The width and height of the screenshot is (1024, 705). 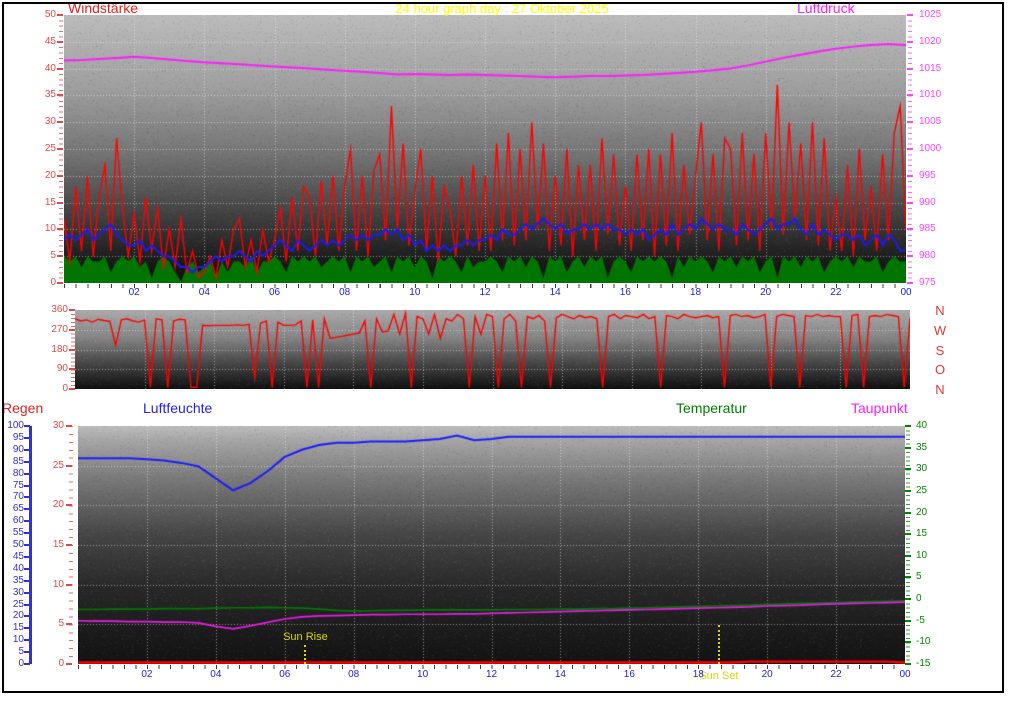 What do you see at coordinates (711, 408) in the screenshot?
I see `temperatur-label: Temperatur` at bounding box center [711, 408].